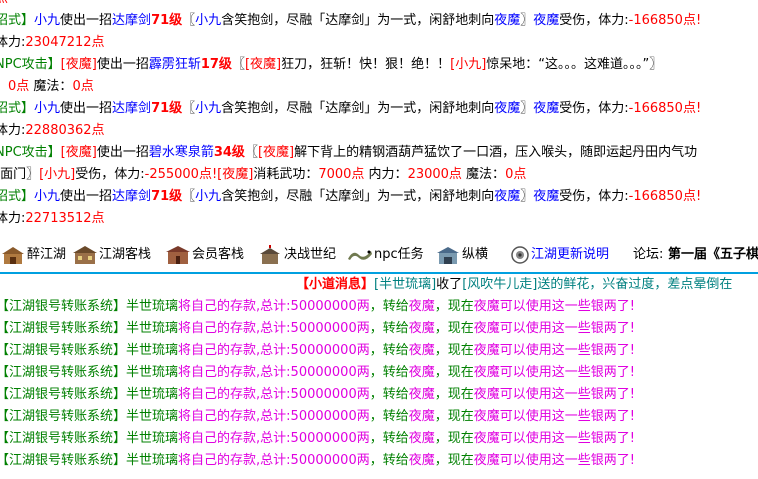  Describe the element at coordinates (13, 255) in the screenshot. I see `tavern-icon` at that location.